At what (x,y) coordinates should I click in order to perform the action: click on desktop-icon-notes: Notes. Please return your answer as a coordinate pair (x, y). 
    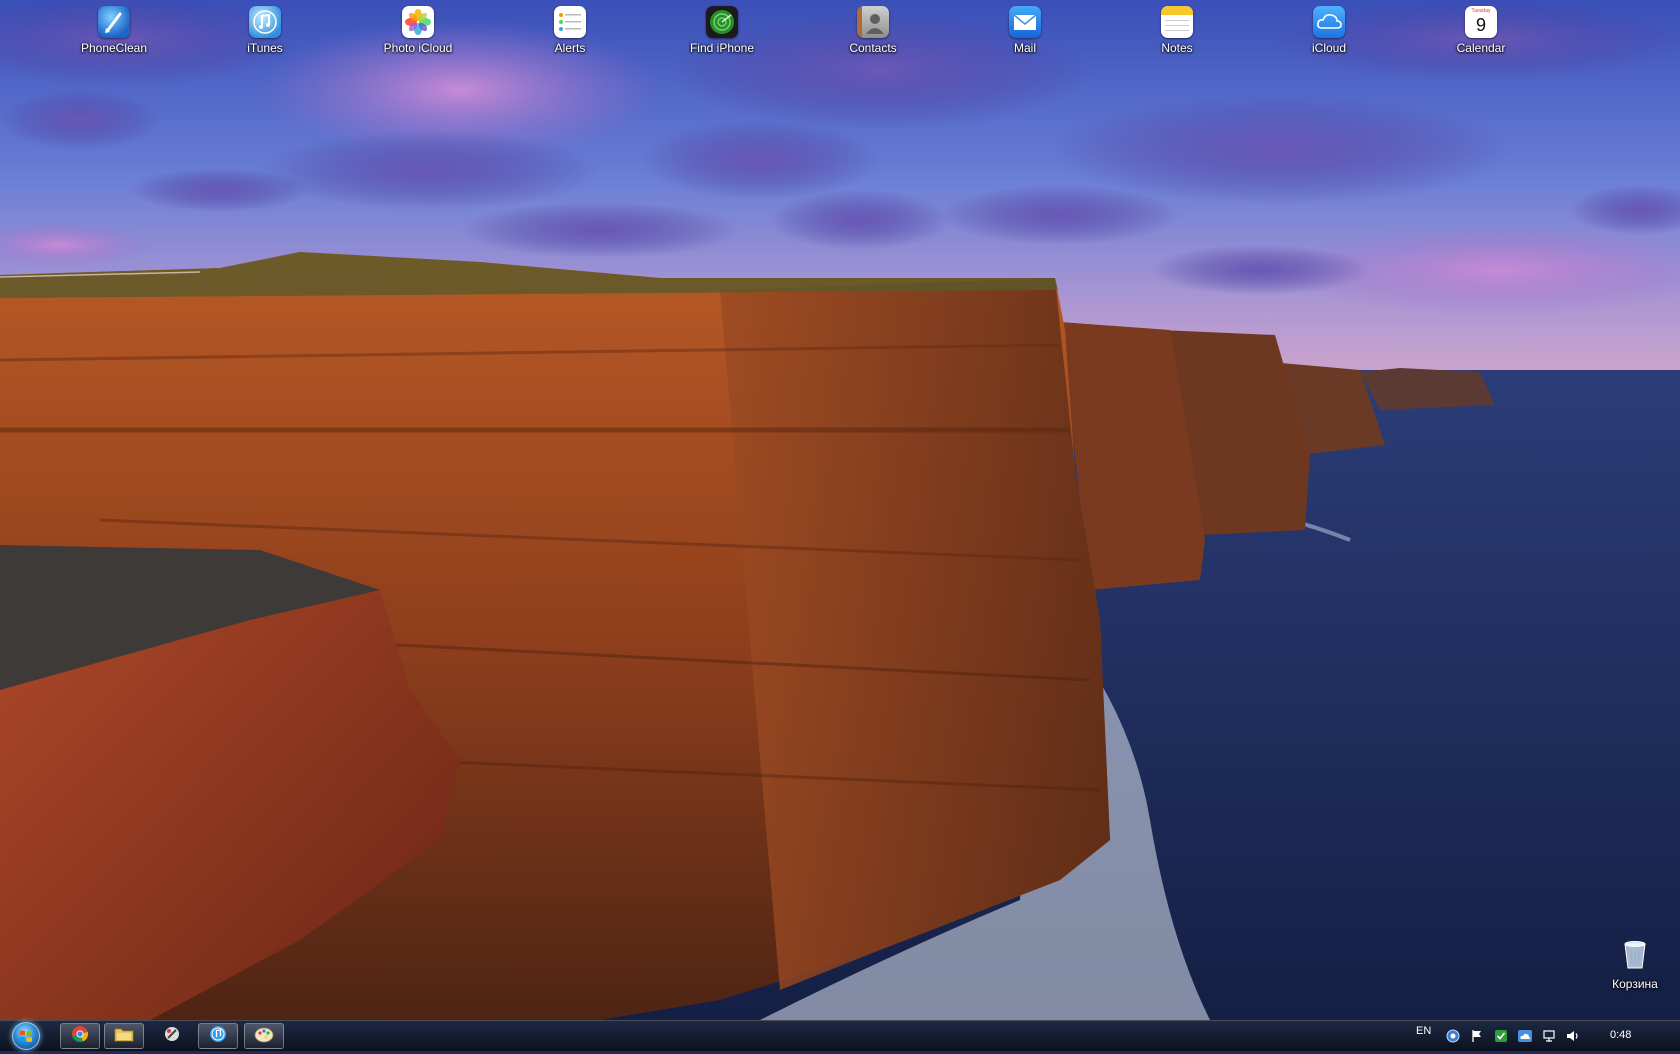
    Looking at the image, I should click on (1177, 35).